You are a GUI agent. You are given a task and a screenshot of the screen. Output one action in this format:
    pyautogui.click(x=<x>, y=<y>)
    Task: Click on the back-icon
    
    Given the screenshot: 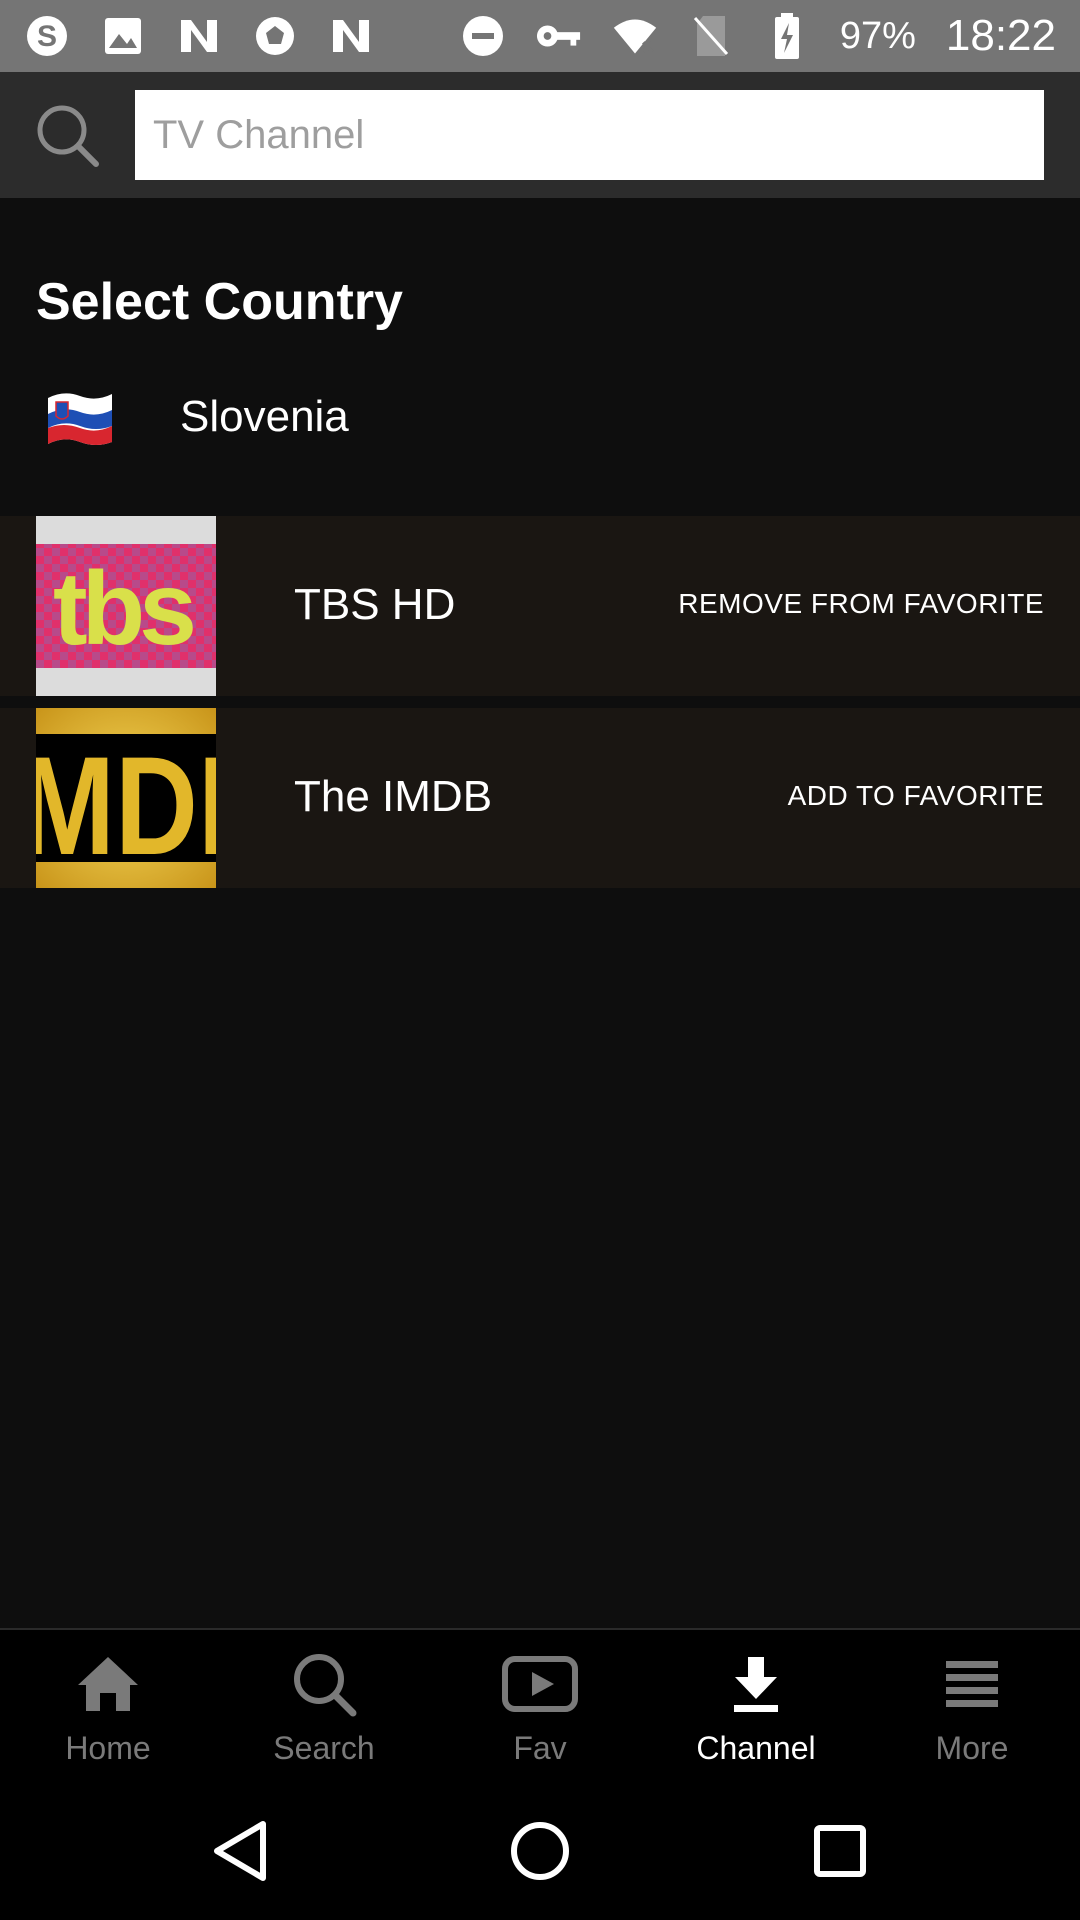 What is the action you would take?
    pyautogui.click(x=240, y=1851)
    